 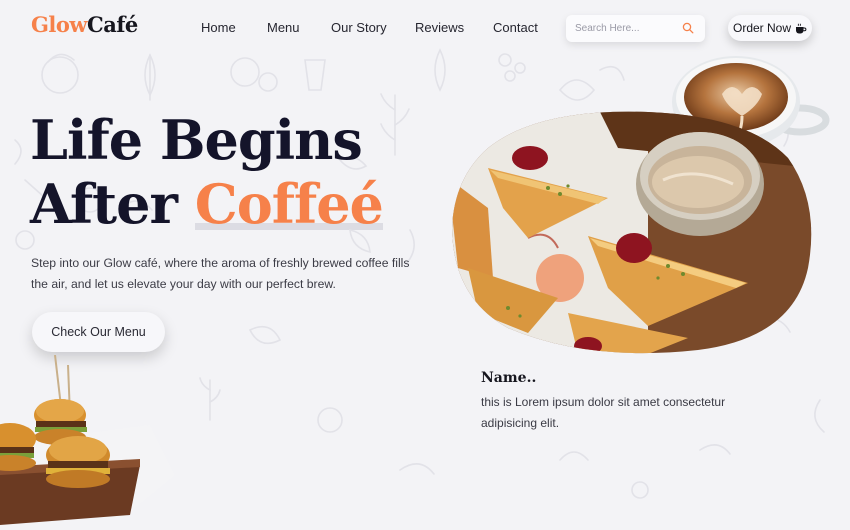 What do you see at coordinates (627, 28) in the screenshot?
I see `search-input` at bounding box center [627, 28].